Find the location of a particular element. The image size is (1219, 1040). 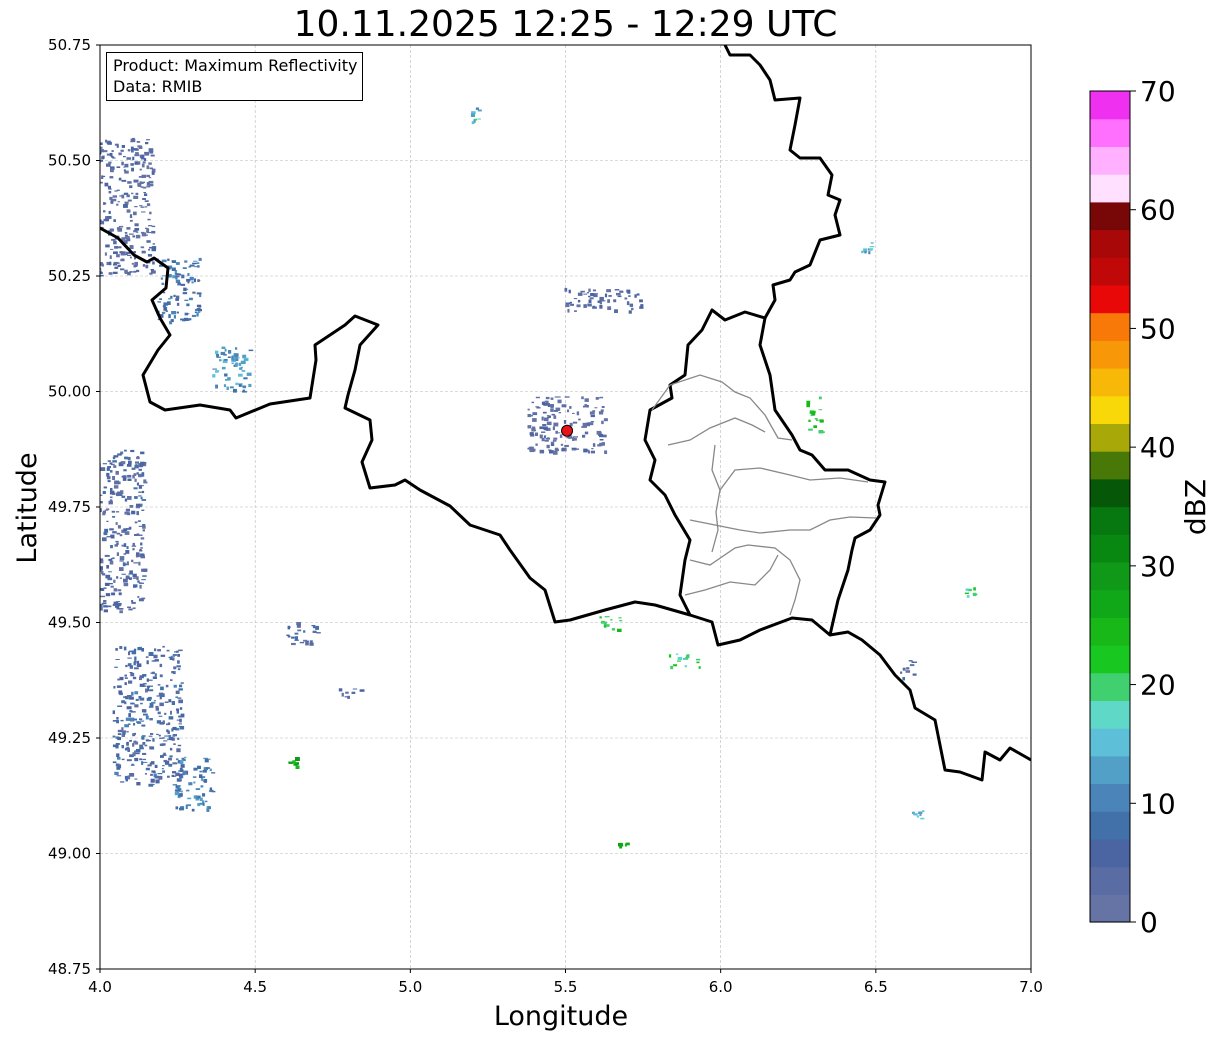

colorbar-tick-label: 50 is located at coordinates (1158, 328).